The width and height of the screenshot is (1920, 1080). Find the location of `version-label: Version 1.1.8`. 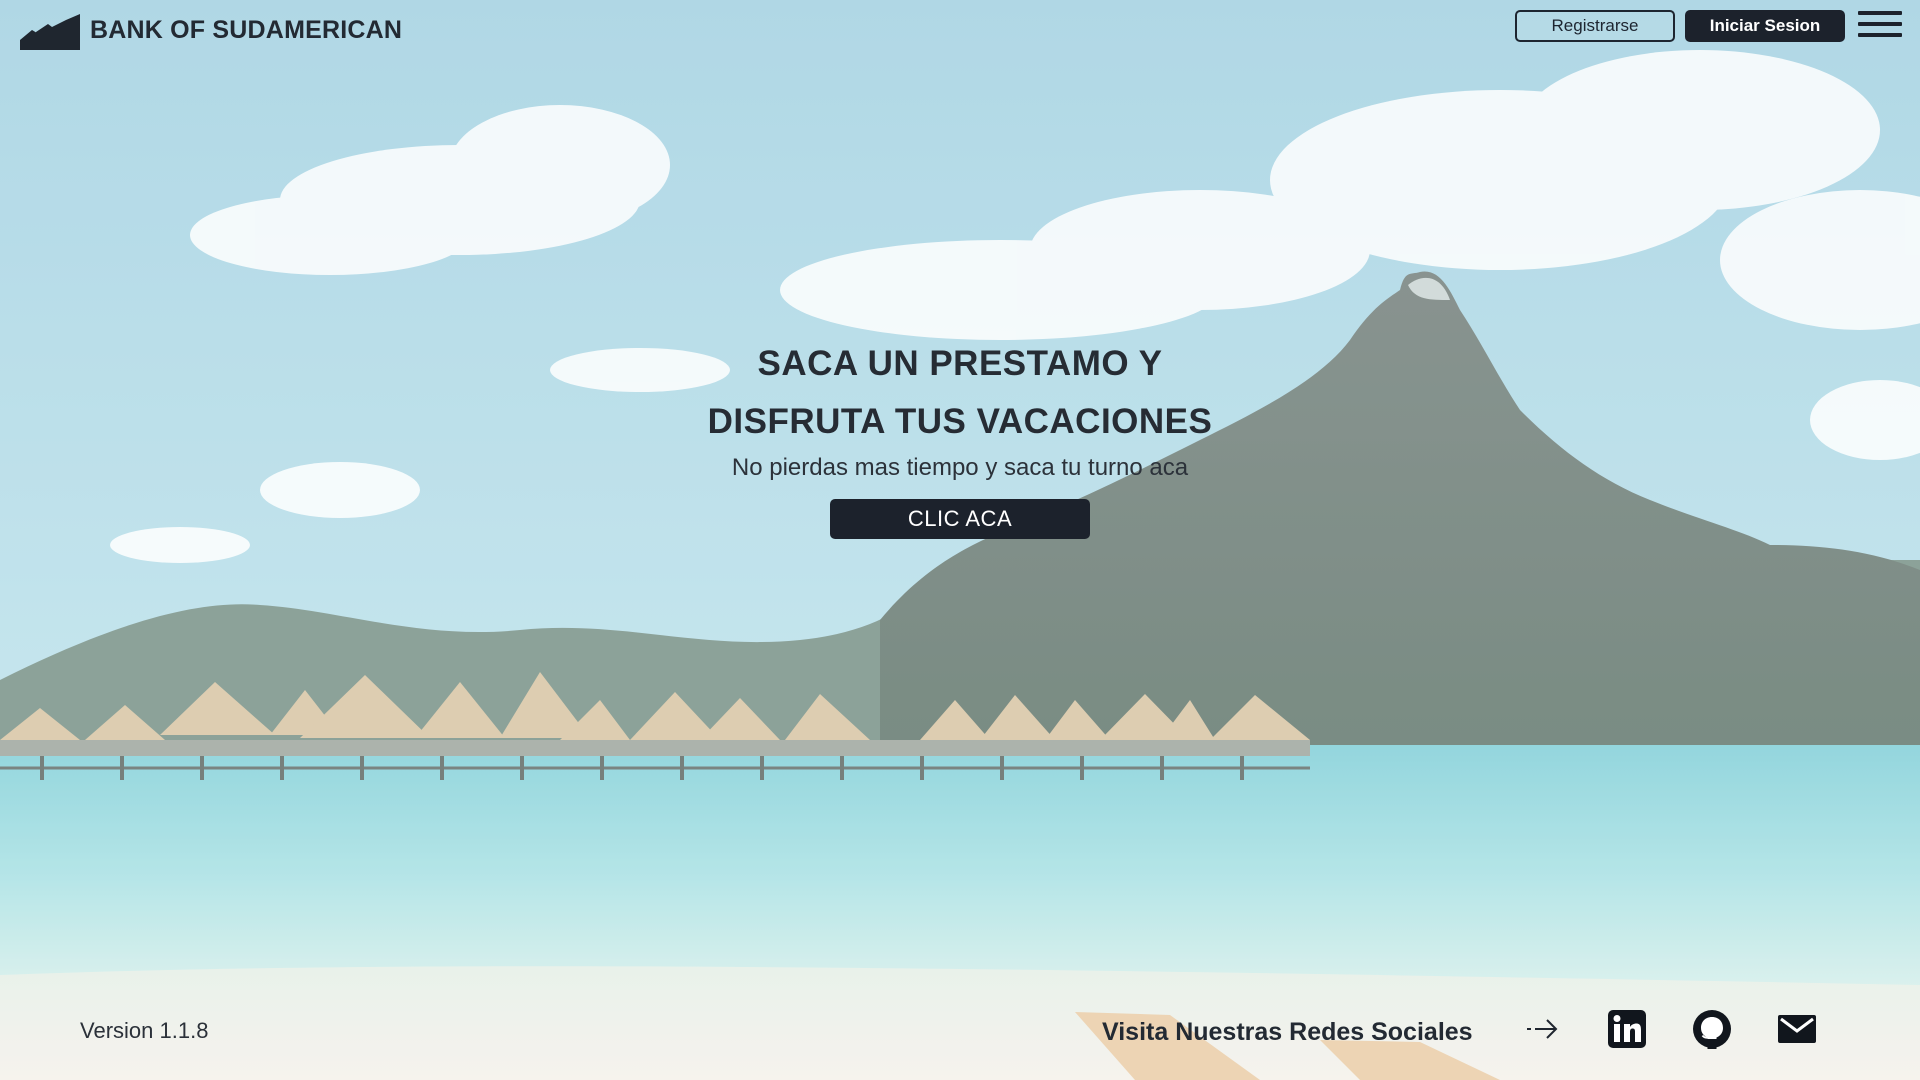

version-label: Version 1.1.8 is located at coordinates (144, 1030).